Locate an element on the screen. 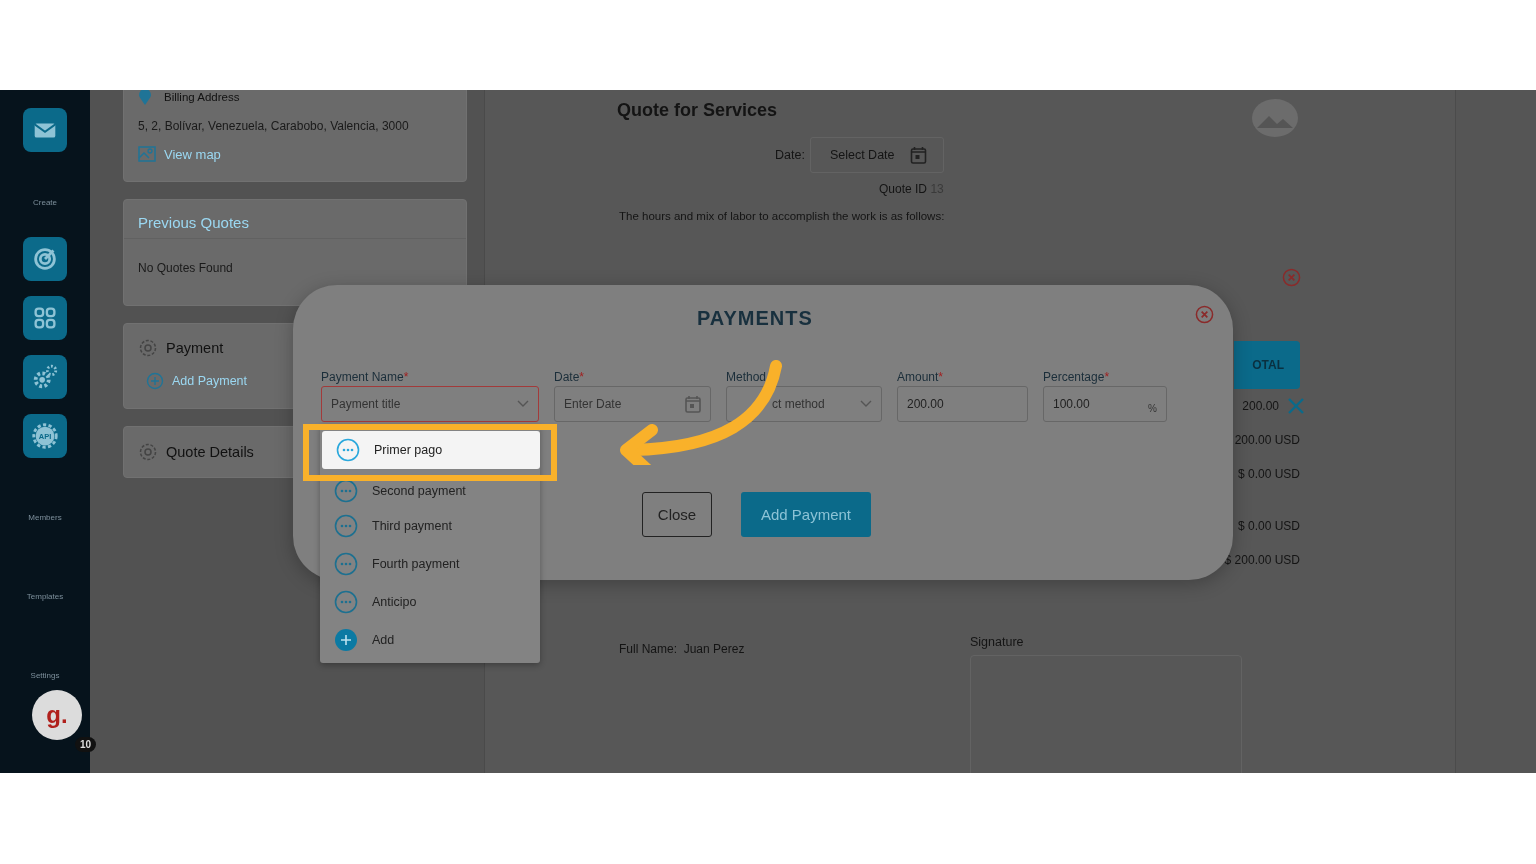  field-label: Date* is located at coordinates (570, 377).